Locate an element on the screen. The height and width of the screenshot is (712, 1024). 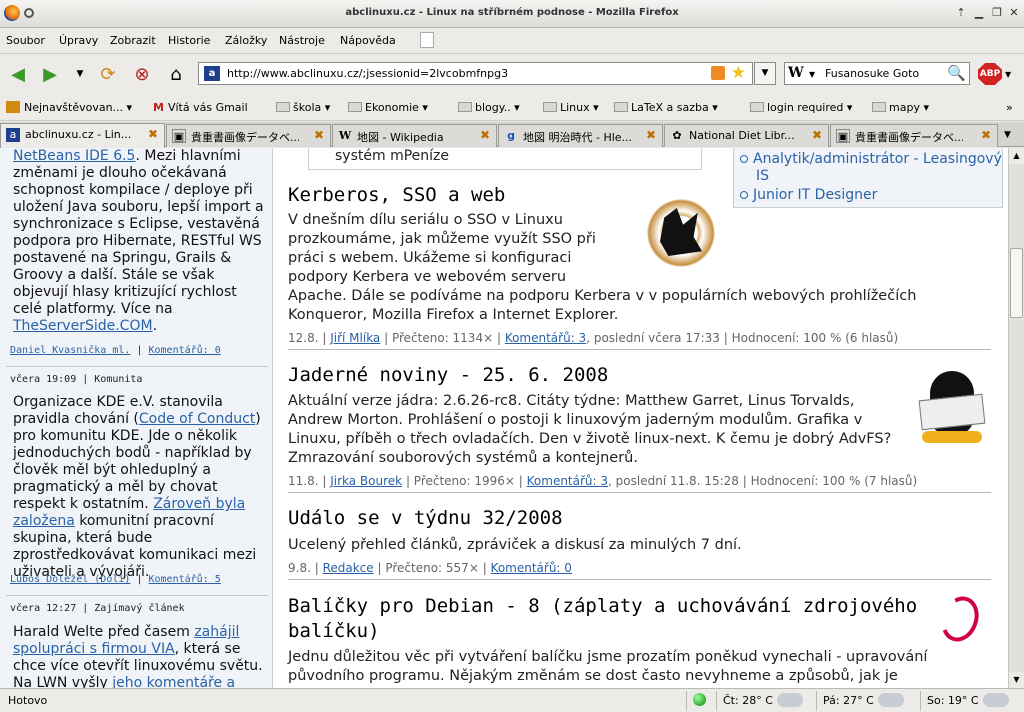
home-icon: ⌂ is located at coordinates (176, 74).